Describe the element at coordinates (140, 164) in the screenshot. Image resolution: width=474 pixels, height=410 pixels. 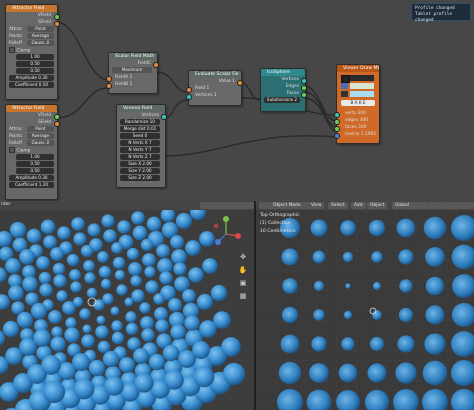
I see `size-x-field: Size X 2.00` at that location.